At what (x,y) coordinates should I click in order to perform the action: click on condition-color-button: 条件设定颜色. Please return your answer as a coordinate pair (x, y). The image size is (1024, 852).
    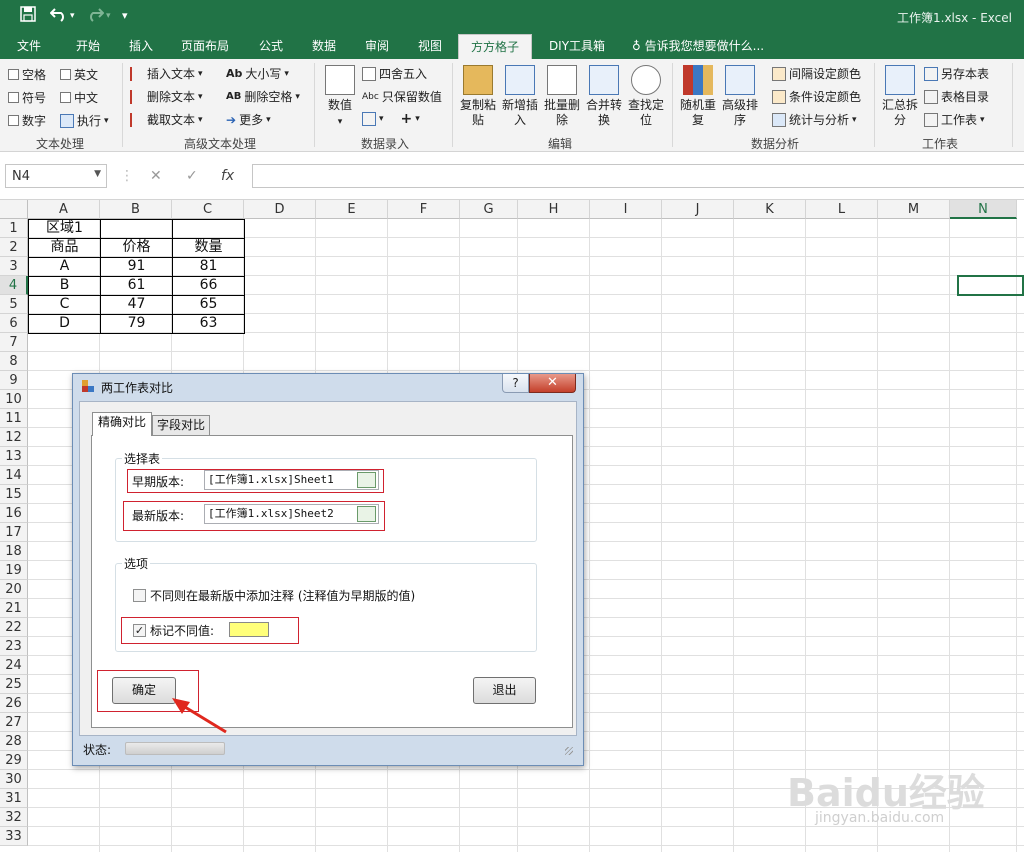
    Looking at the image, I should click on (816, 96).